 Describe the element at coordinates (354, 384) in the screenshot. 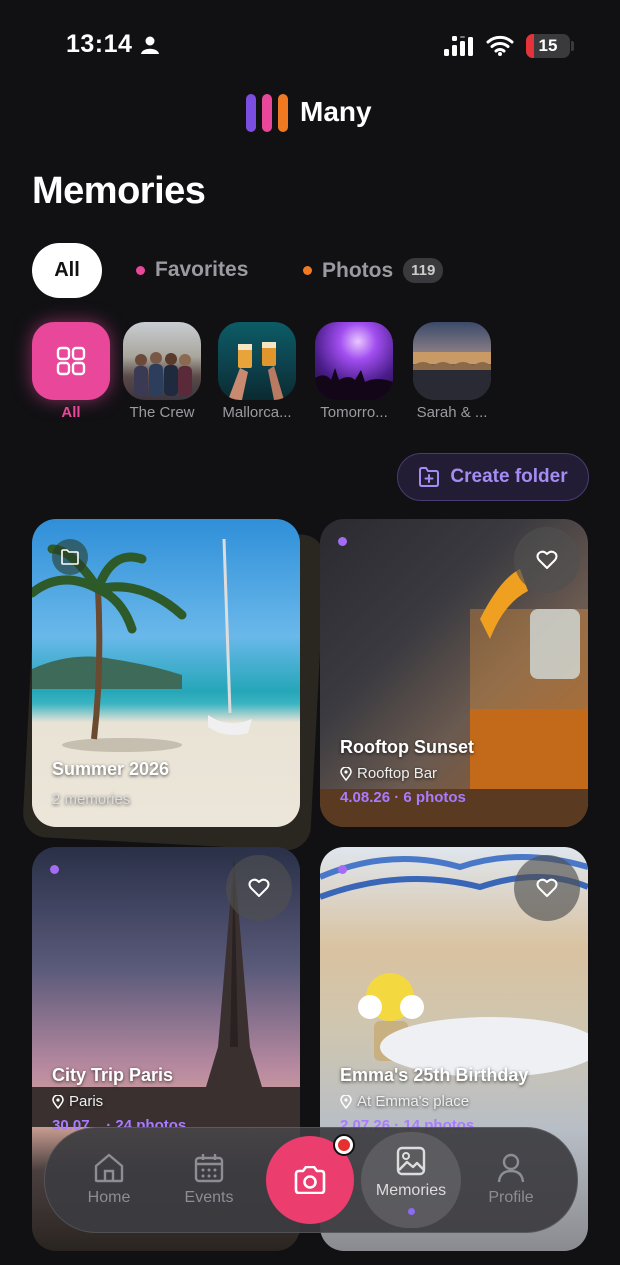

I see `concert-image` at that location.